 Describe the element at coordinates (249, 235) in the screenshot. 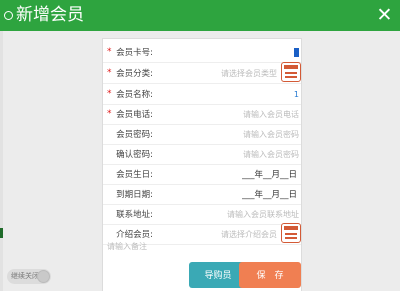

I see `referrer-select: 请选择介绍会员` at that location.